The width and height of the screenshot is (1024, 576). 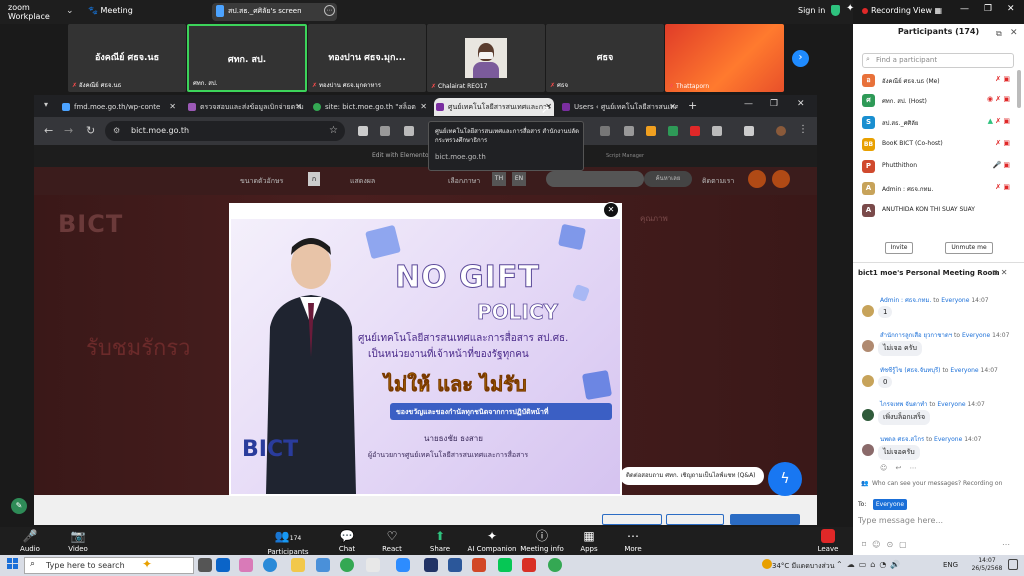 What do you see at coordinates (323, 565) in the screenshot?
I see `store-icon` at bounding box center [323, 565].